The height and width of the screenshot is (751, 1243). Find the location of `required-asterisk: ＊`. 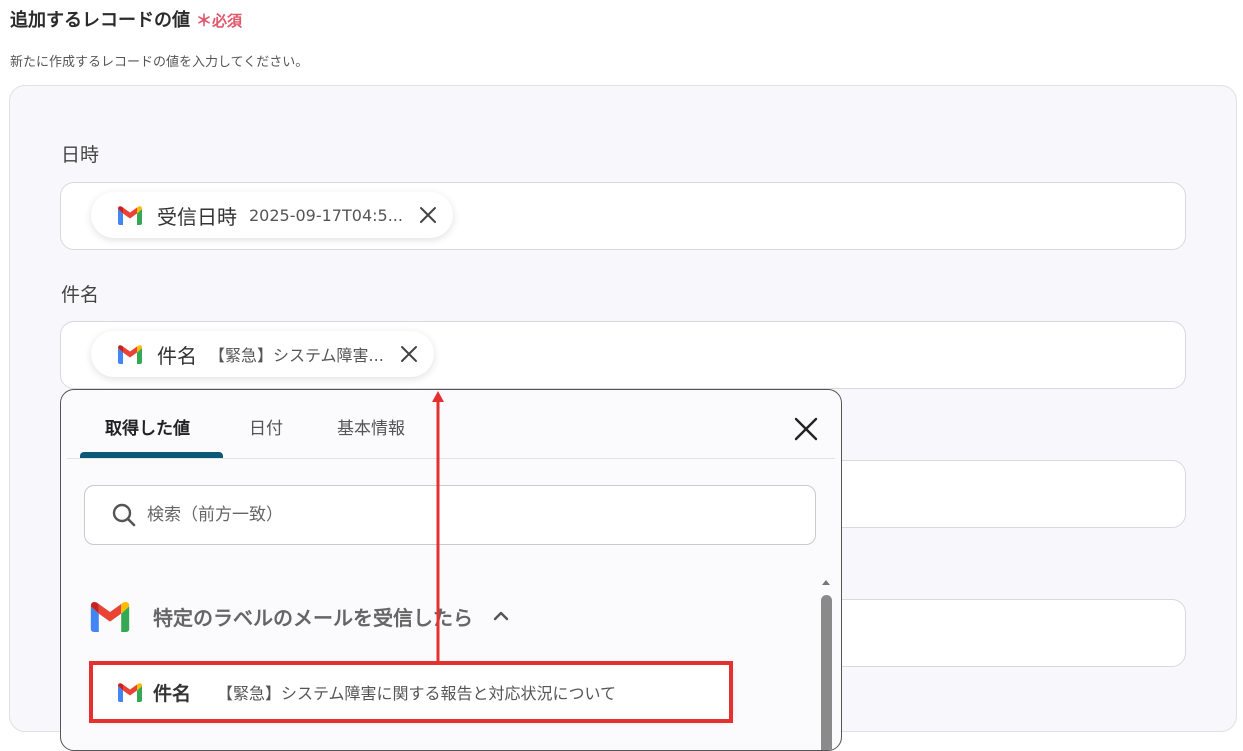

required-asterisk: ＊ is located at coordinates (204, 20).